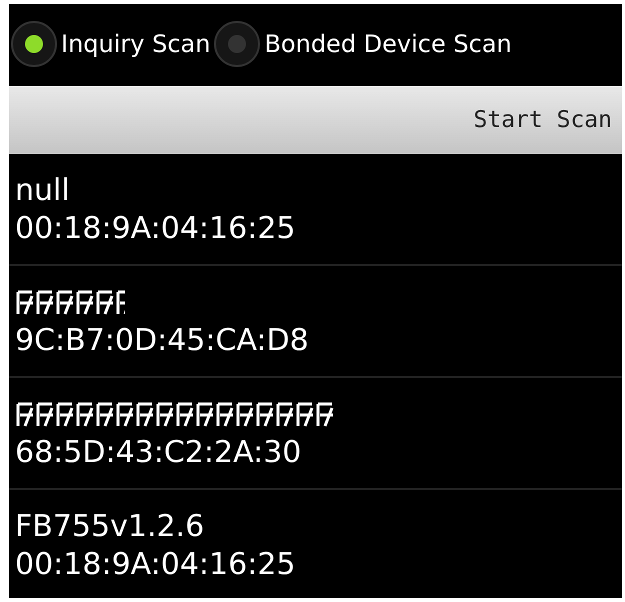  I want to click on device-name: FB755v1.2.6, so click(109, 527).